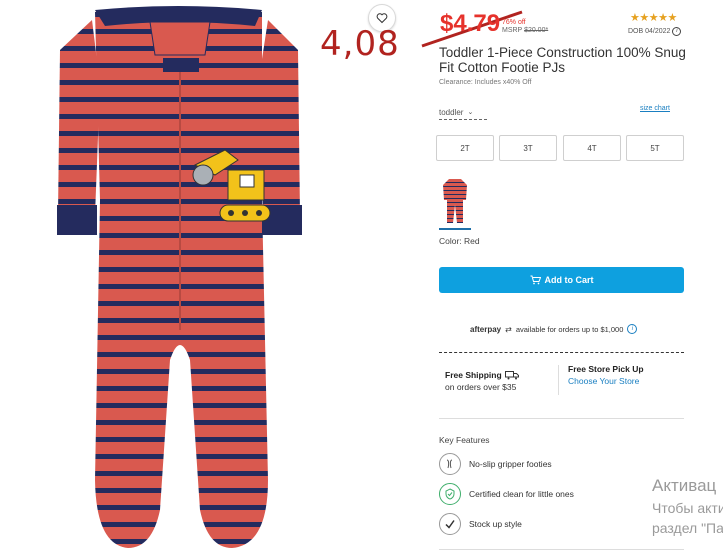  I want to click on size-type-value: toddler, so click(451, 112).